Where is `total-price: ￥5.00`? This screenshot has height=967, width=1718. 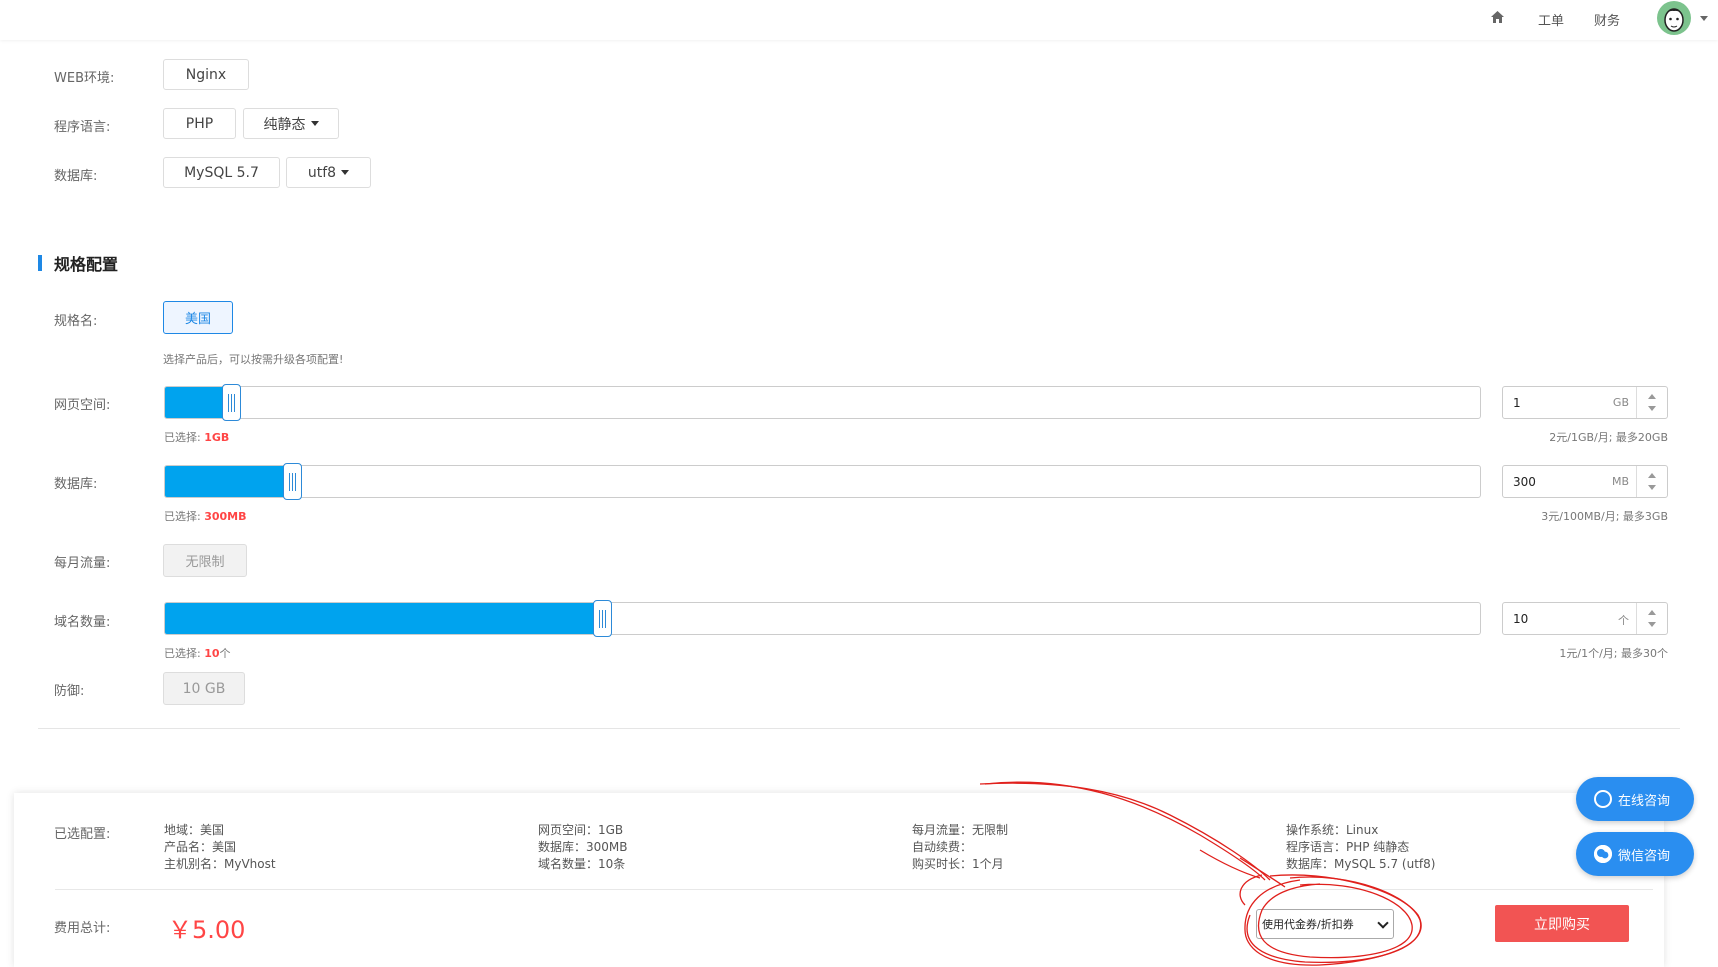 total-price: ￥5.00 is located at coordinates (207, 930).